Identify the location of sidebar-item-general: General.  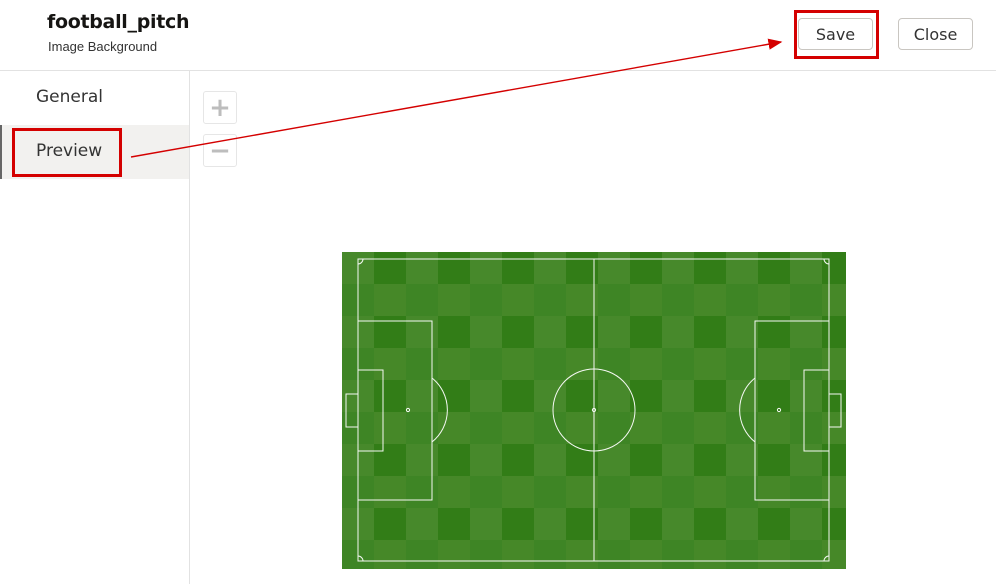
(94, 98).